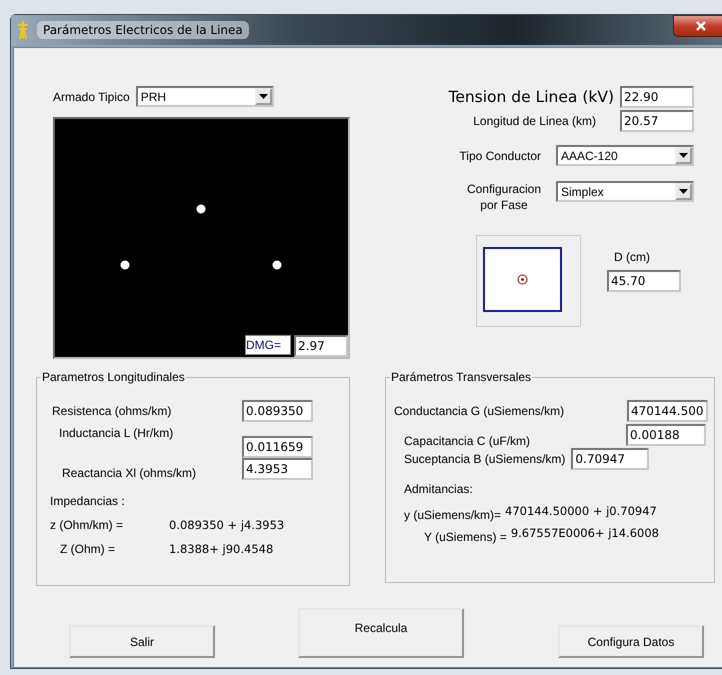 The width and height of the screenshot is (722, 675). What do you see at coordinates (631, 641) in the screenshot?
I see `dialog-button: Configura Datos` at bounding box center [631, 641].